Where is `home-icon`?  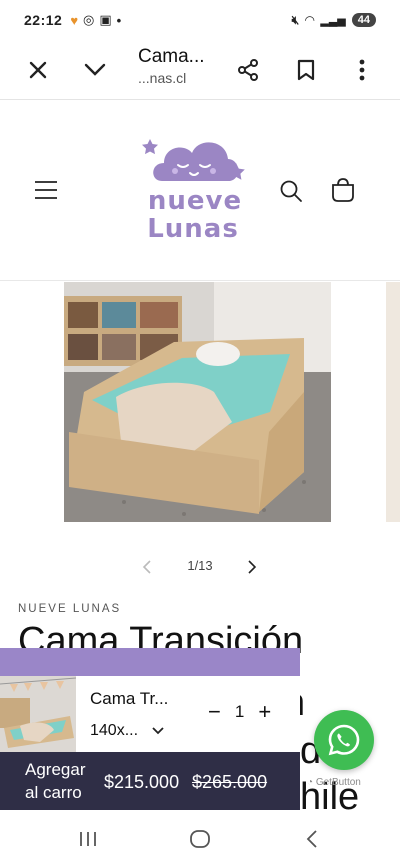 home-icon is located at coordinates (200, 839).